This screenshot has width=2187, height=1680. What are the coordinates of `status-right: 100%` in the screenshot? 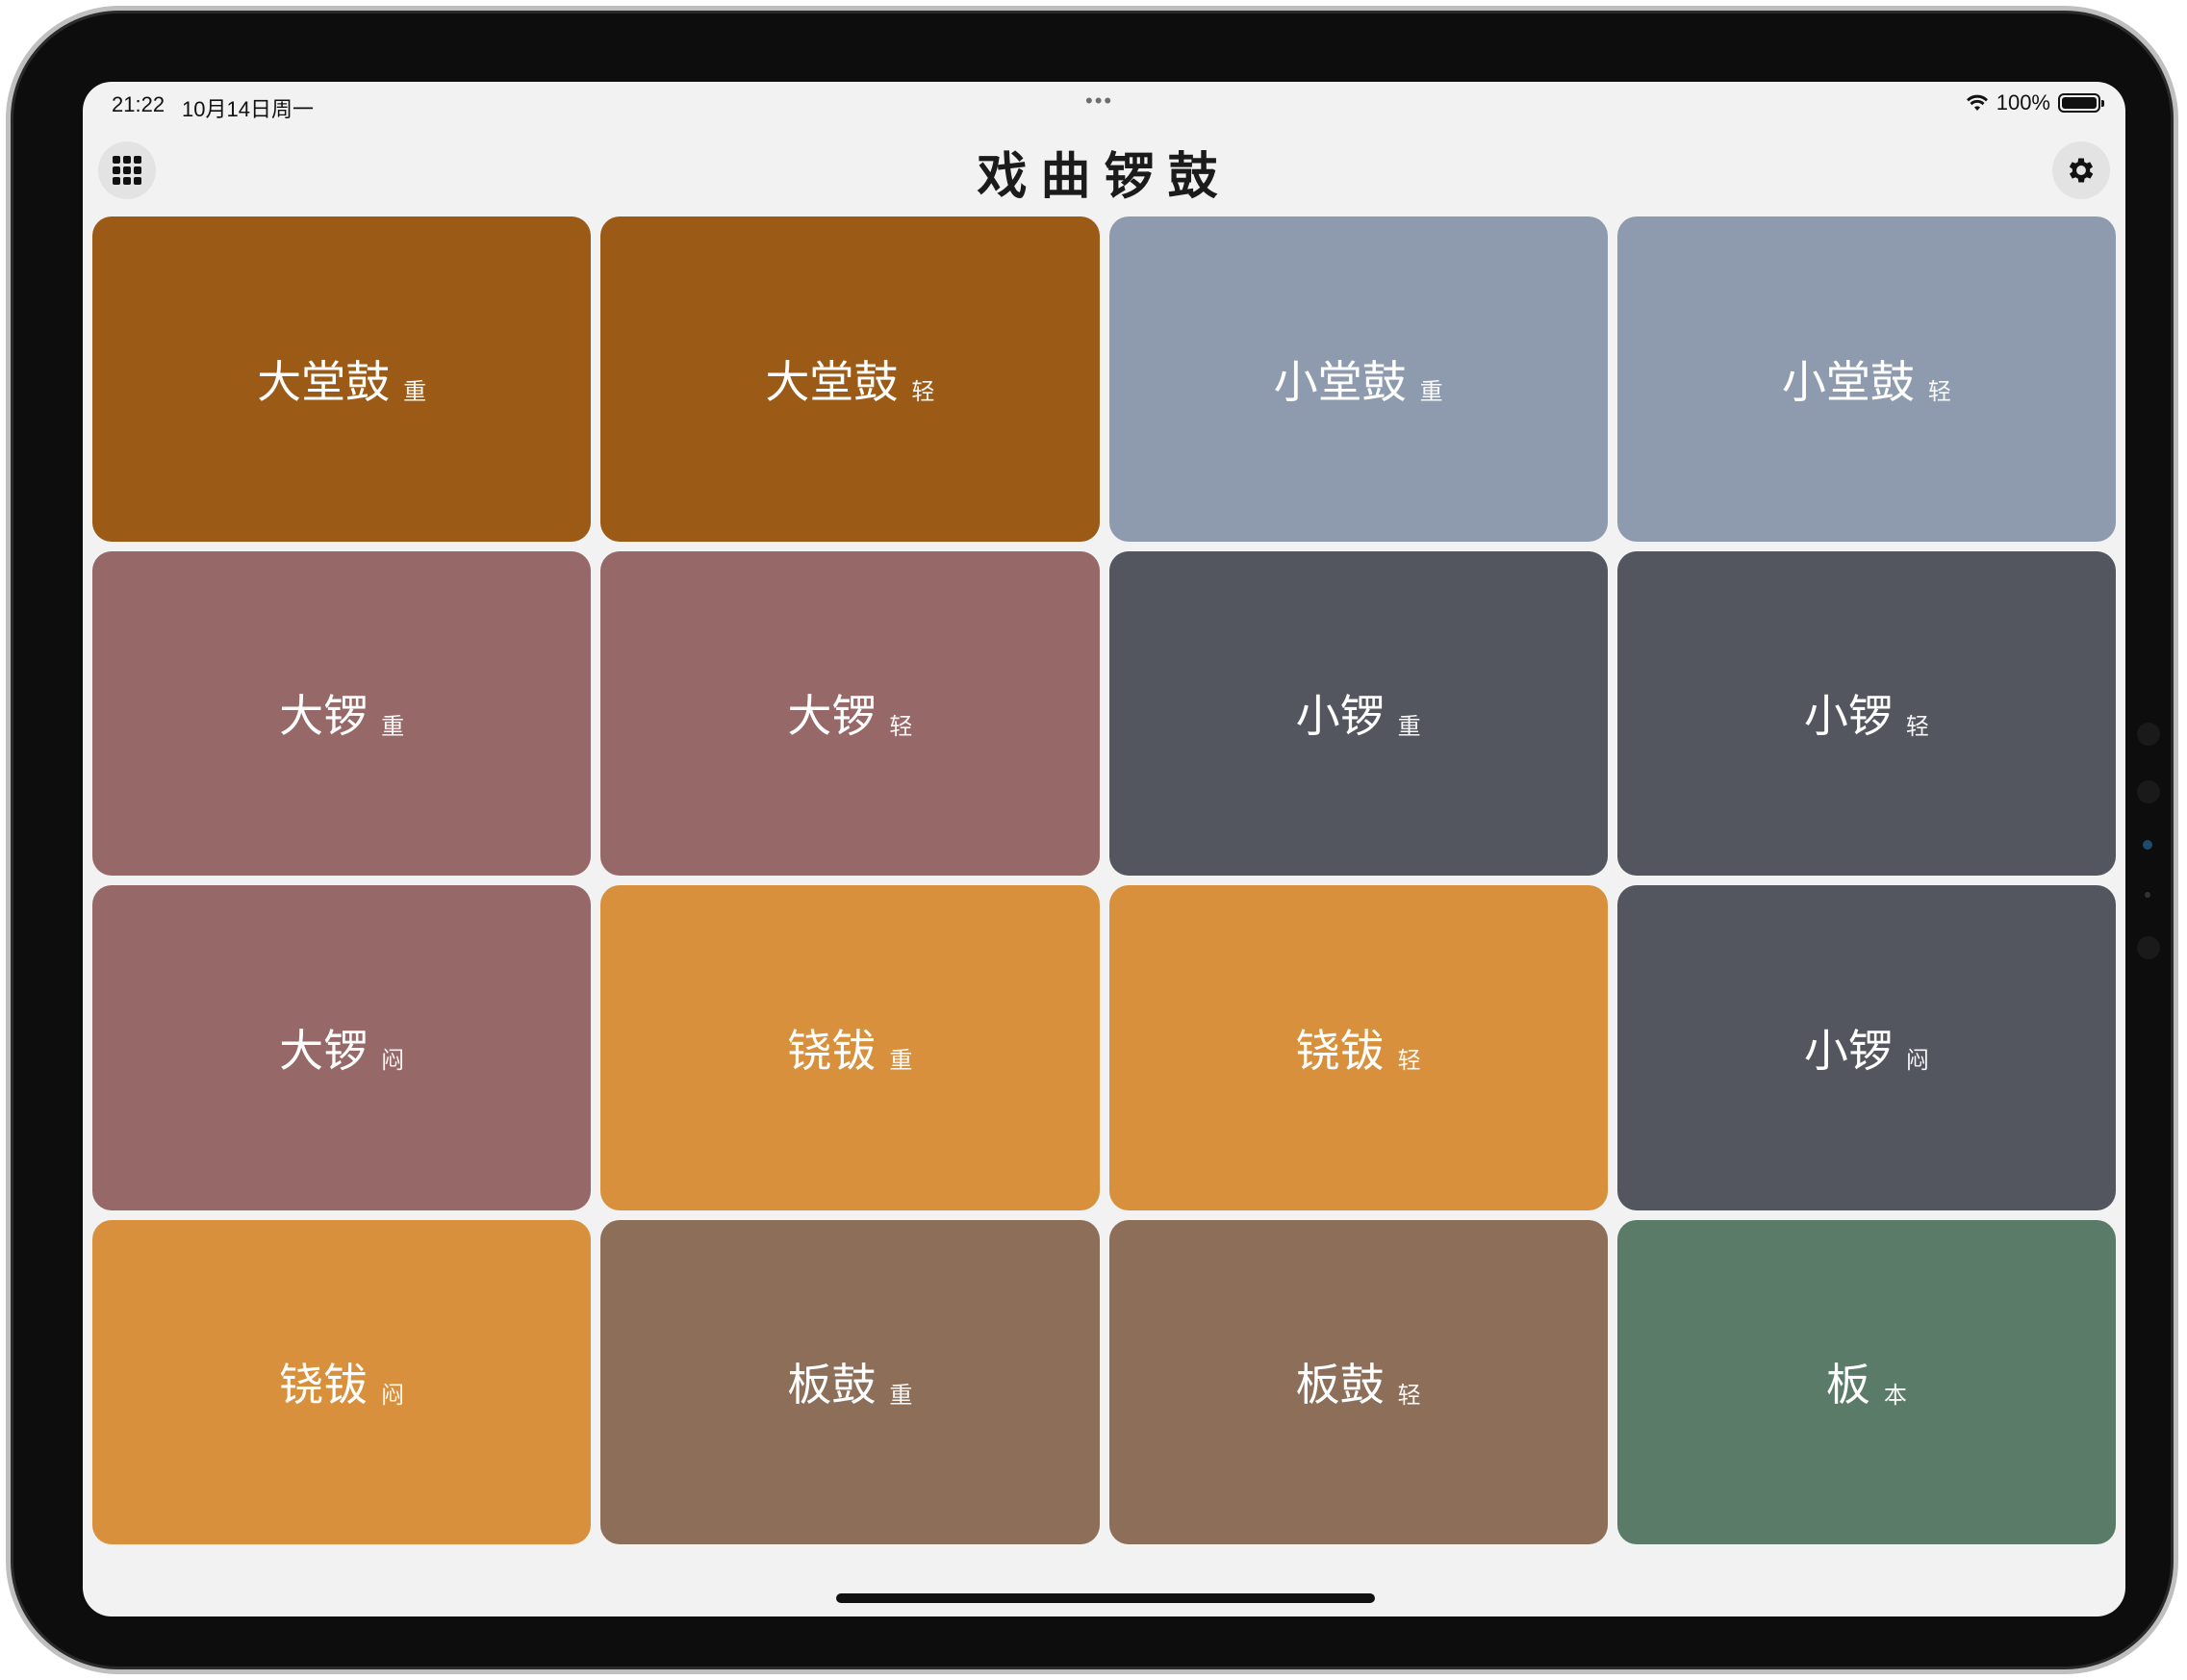 It's located at (2035, 103).